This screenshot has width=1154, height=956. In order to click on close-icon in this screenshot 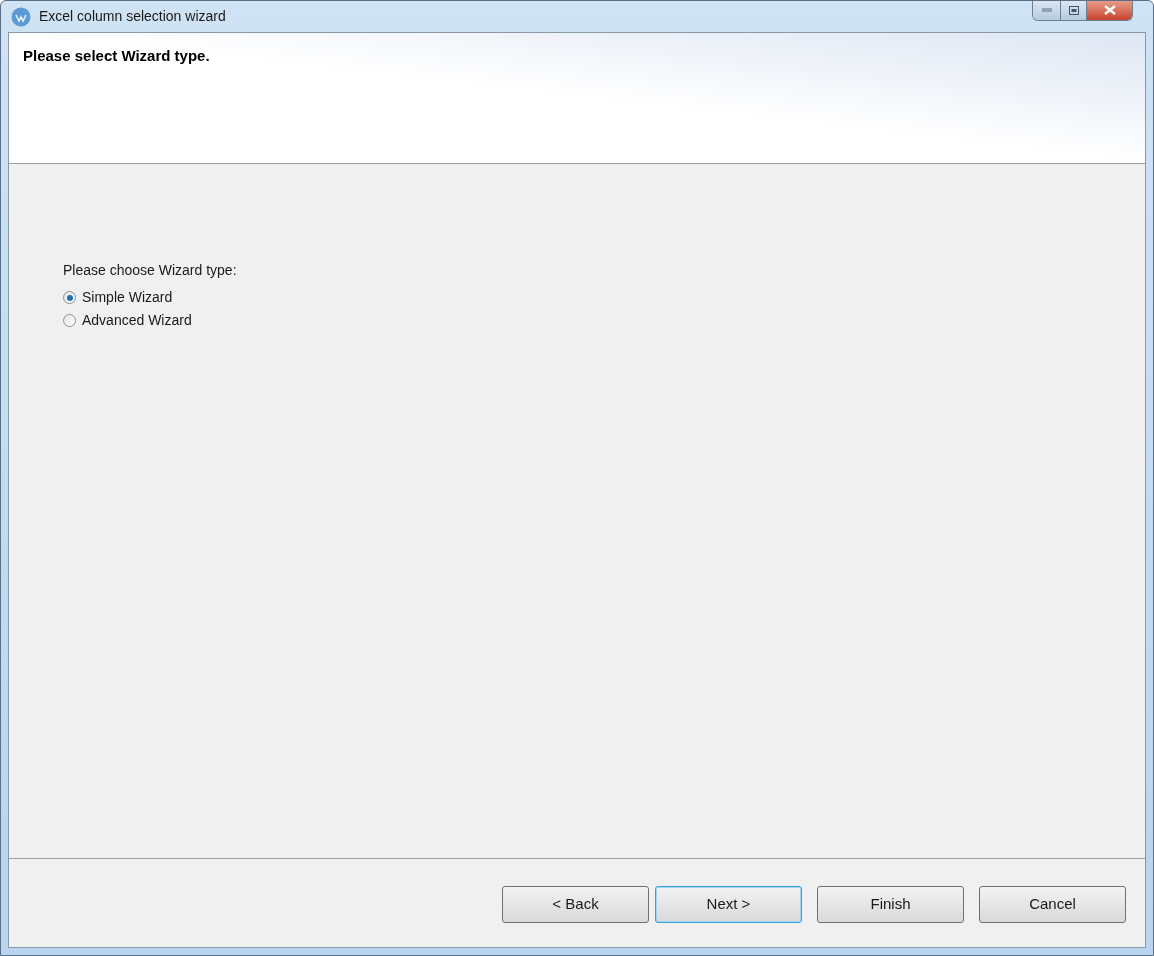, I will do `click(1109, 10)`.